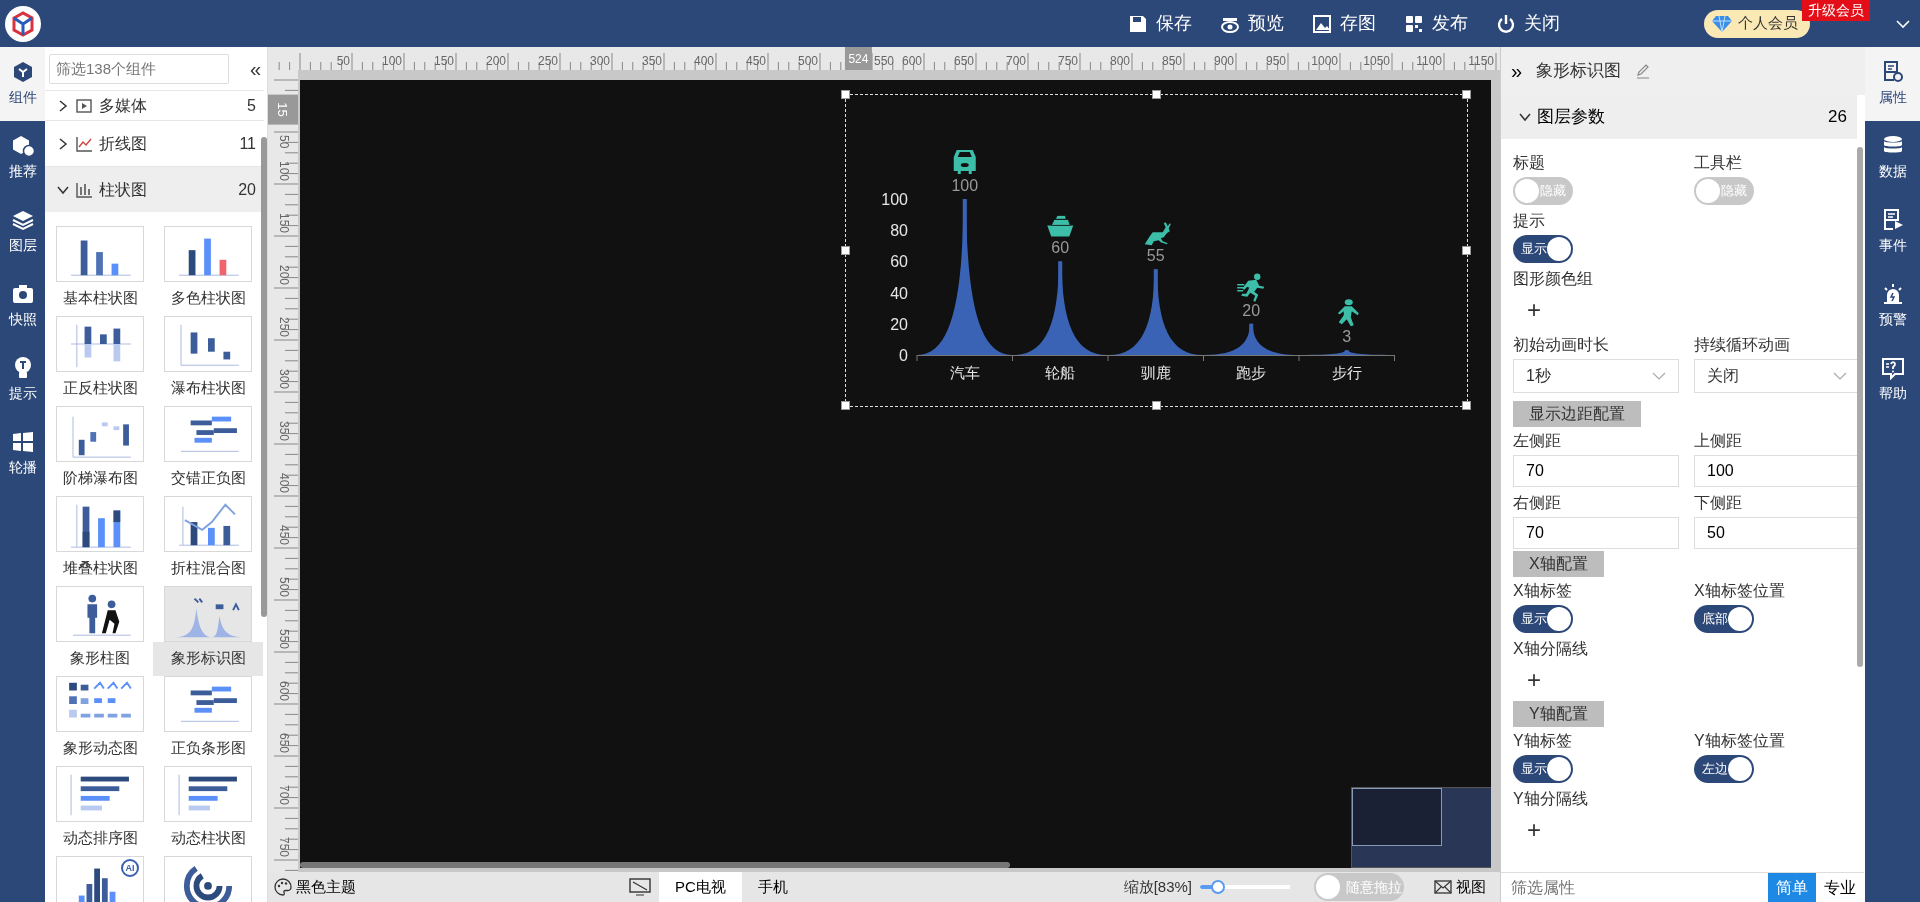  I want to click on section-button: 显示边距配置, so click(1577, 414).